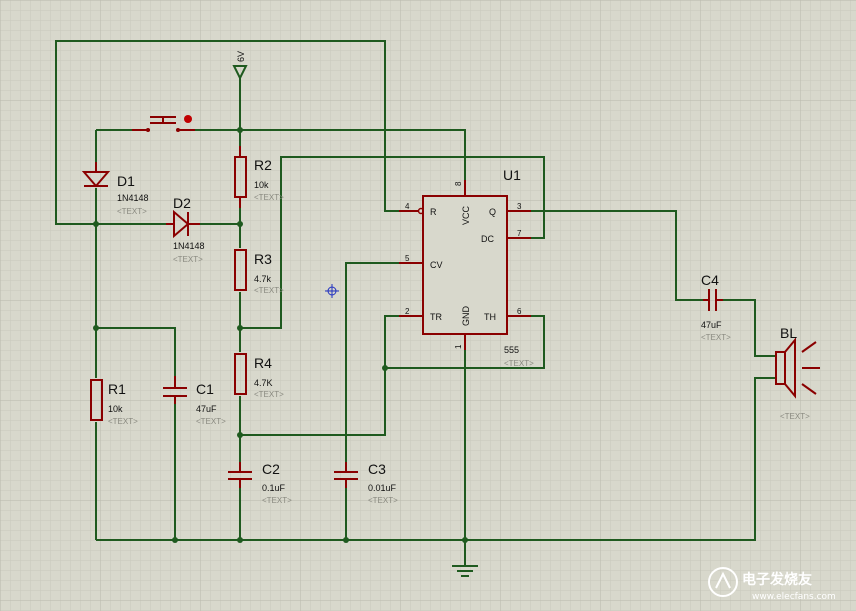 Image resolution: width=856 pixels, height=611 pixels. I want to click on pin-label-r: R, so click(433, 212).